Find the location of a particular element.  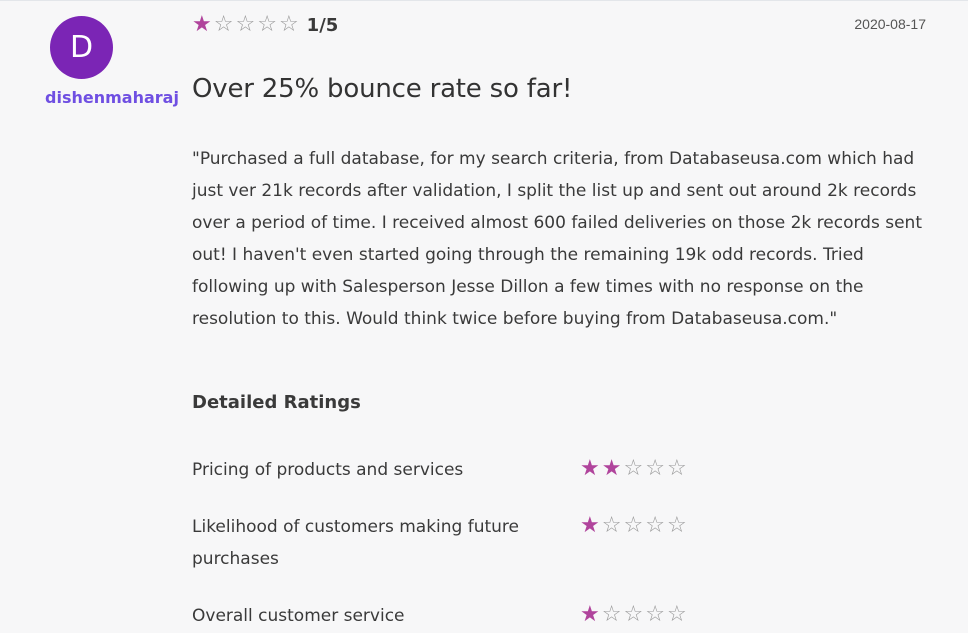

detailed-ratings-heading: Detailed Ratings is located at coordinates (276, 402).